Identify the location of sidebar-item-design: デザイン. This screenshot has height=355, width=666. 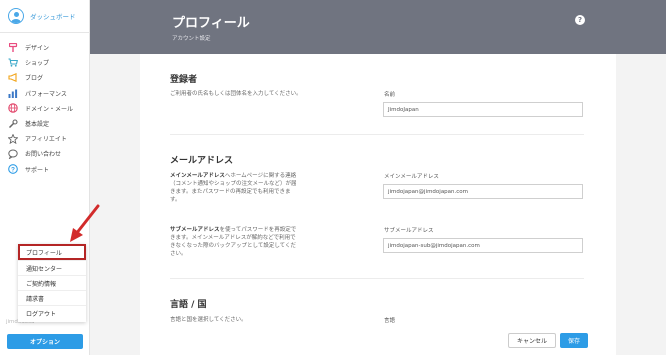
(45, 47).